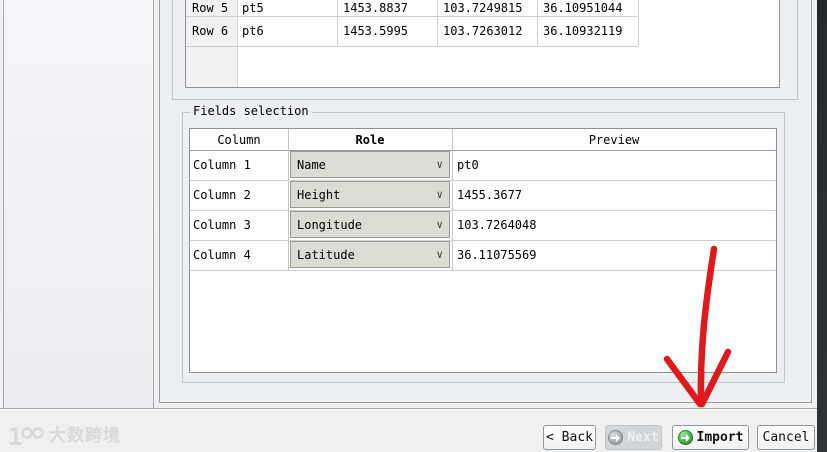  Describe the element at coordinates (222, 225) in the screenshot. I see `field-row-label: Column 3` at that location.